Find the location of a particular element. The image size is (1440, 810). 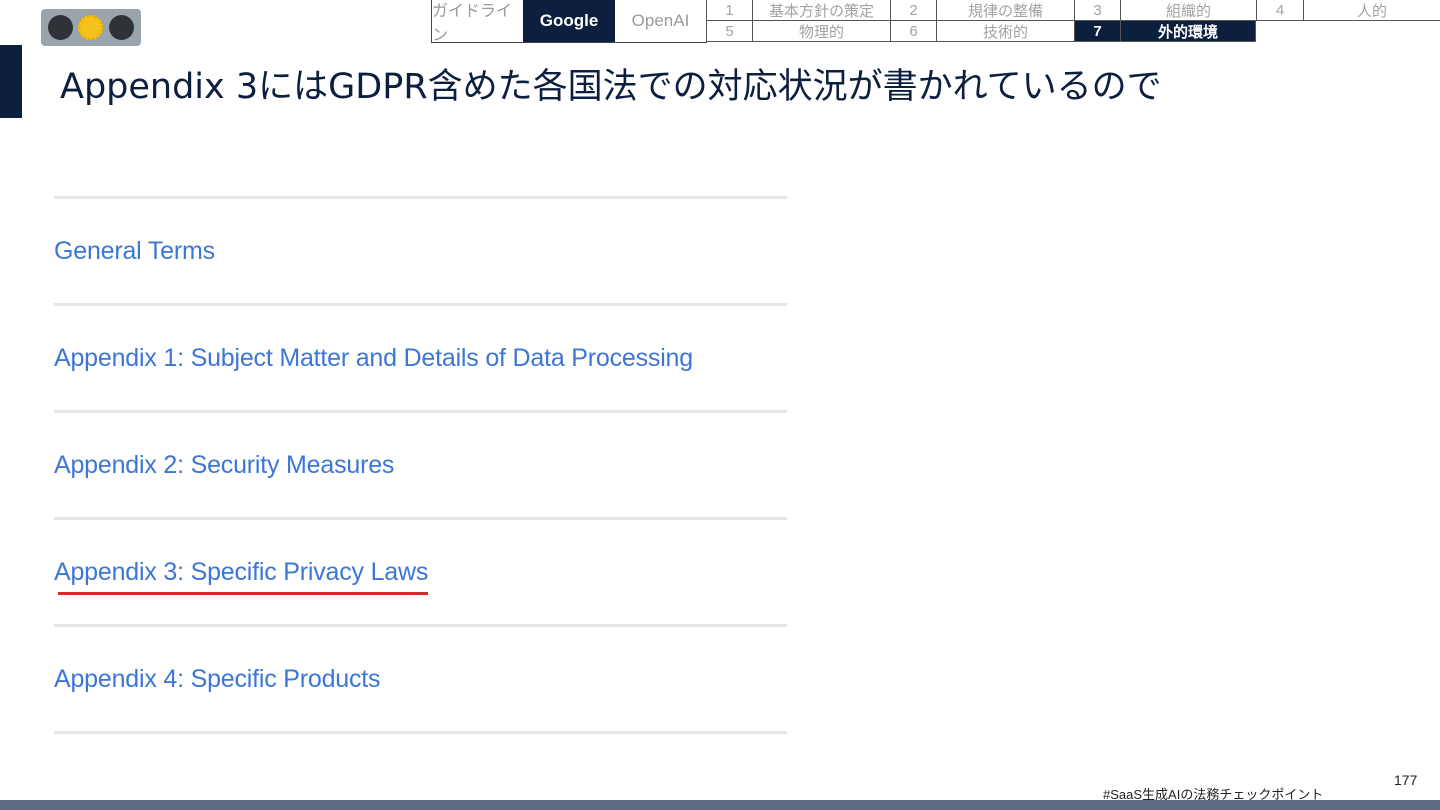

appendix-2-link: Appendix 2: Security Measures is located at coordinates (224, 465).